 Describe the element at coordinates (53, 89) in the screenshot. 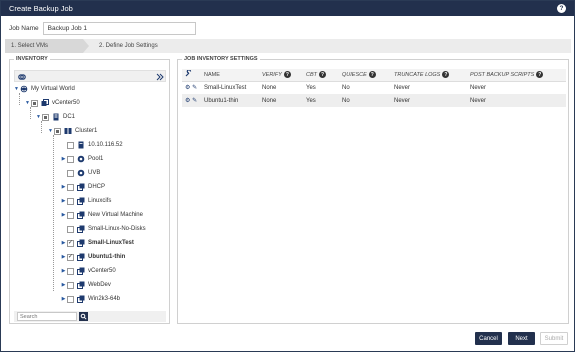

I see `tree-node-label: My Virtual World` at that location.